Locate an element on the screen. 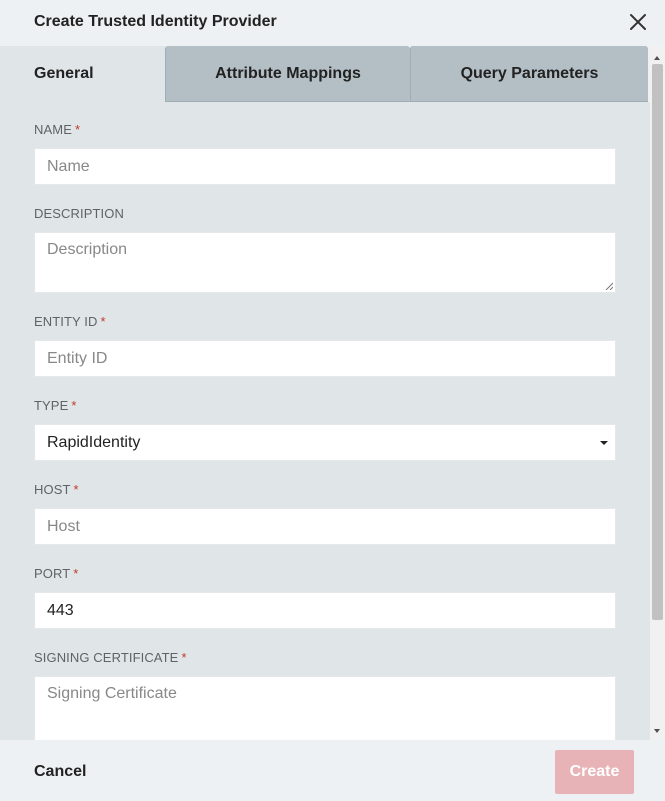  tab-query-parameters-label: Query Parameters is located at coordinates (529, 73).